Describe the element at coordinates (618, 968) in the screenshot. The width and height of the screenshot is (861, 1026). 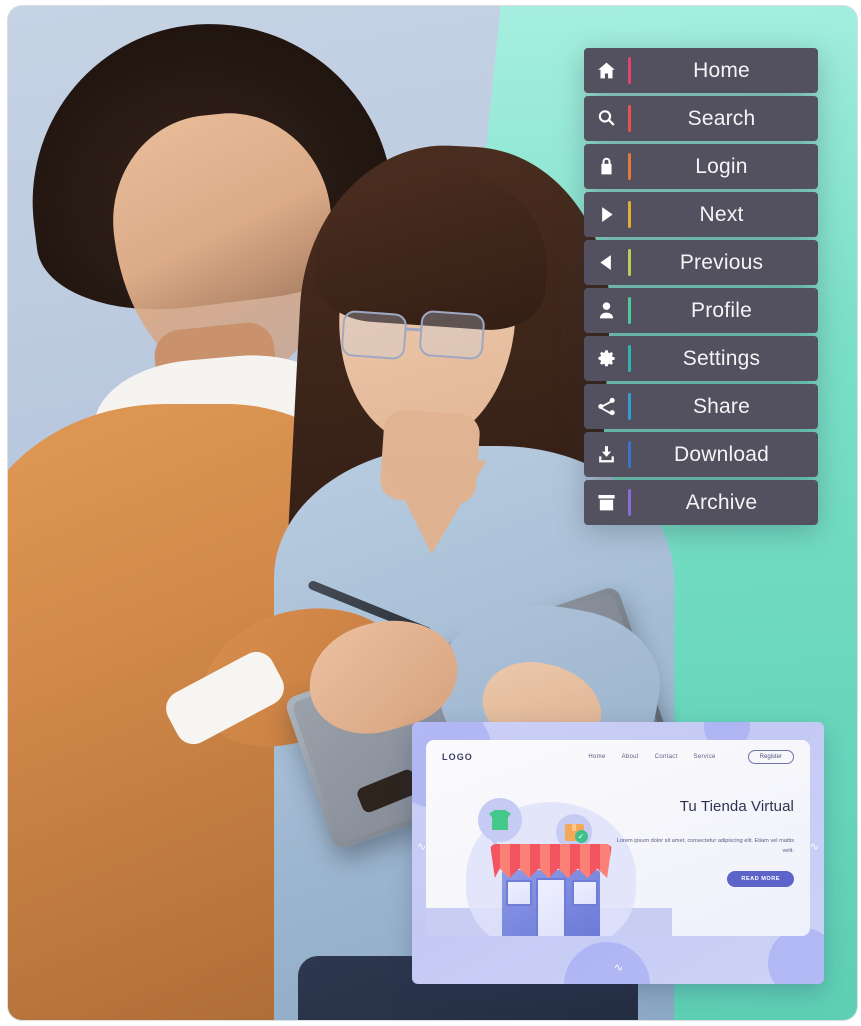
I see `wave-decoration-bottom: ∿` at that location.